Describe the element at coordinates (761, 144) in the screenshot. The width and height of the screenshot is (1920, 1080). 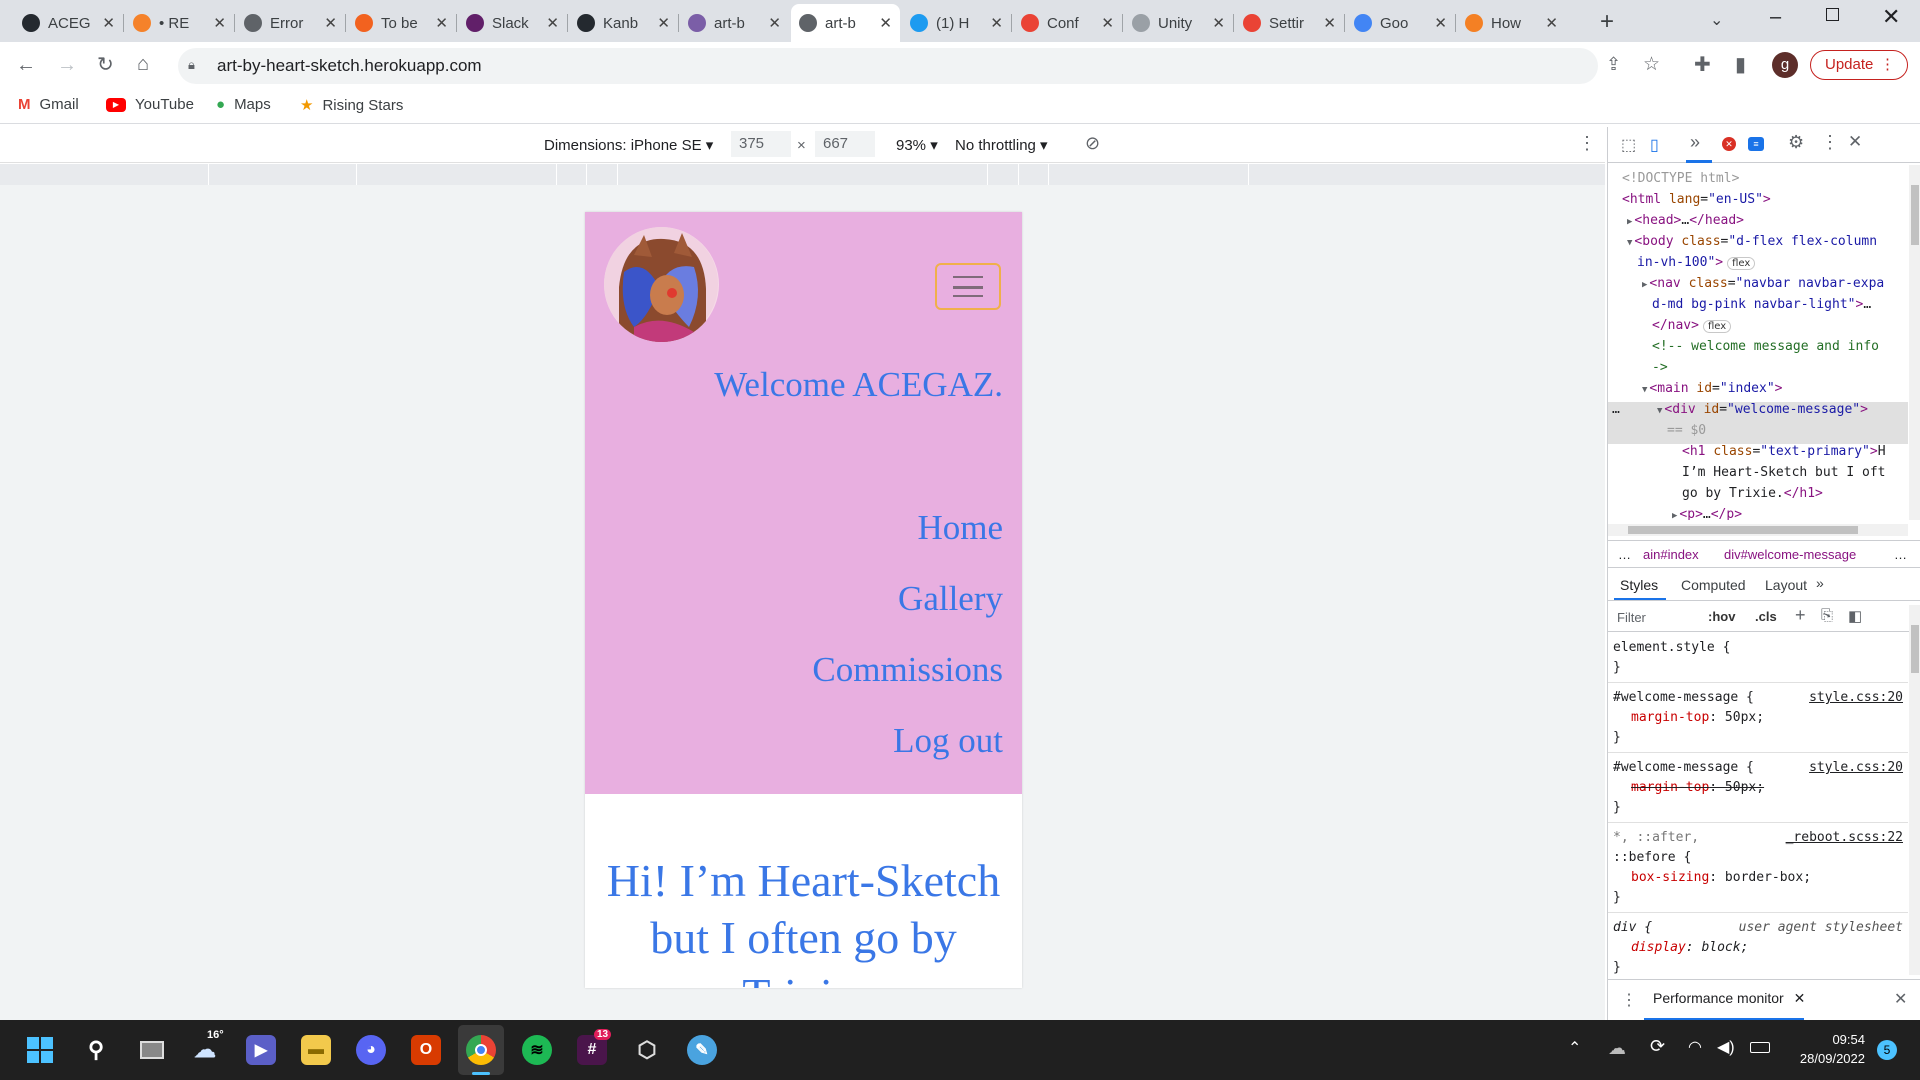
I see `device-width-input: 375` at that location.